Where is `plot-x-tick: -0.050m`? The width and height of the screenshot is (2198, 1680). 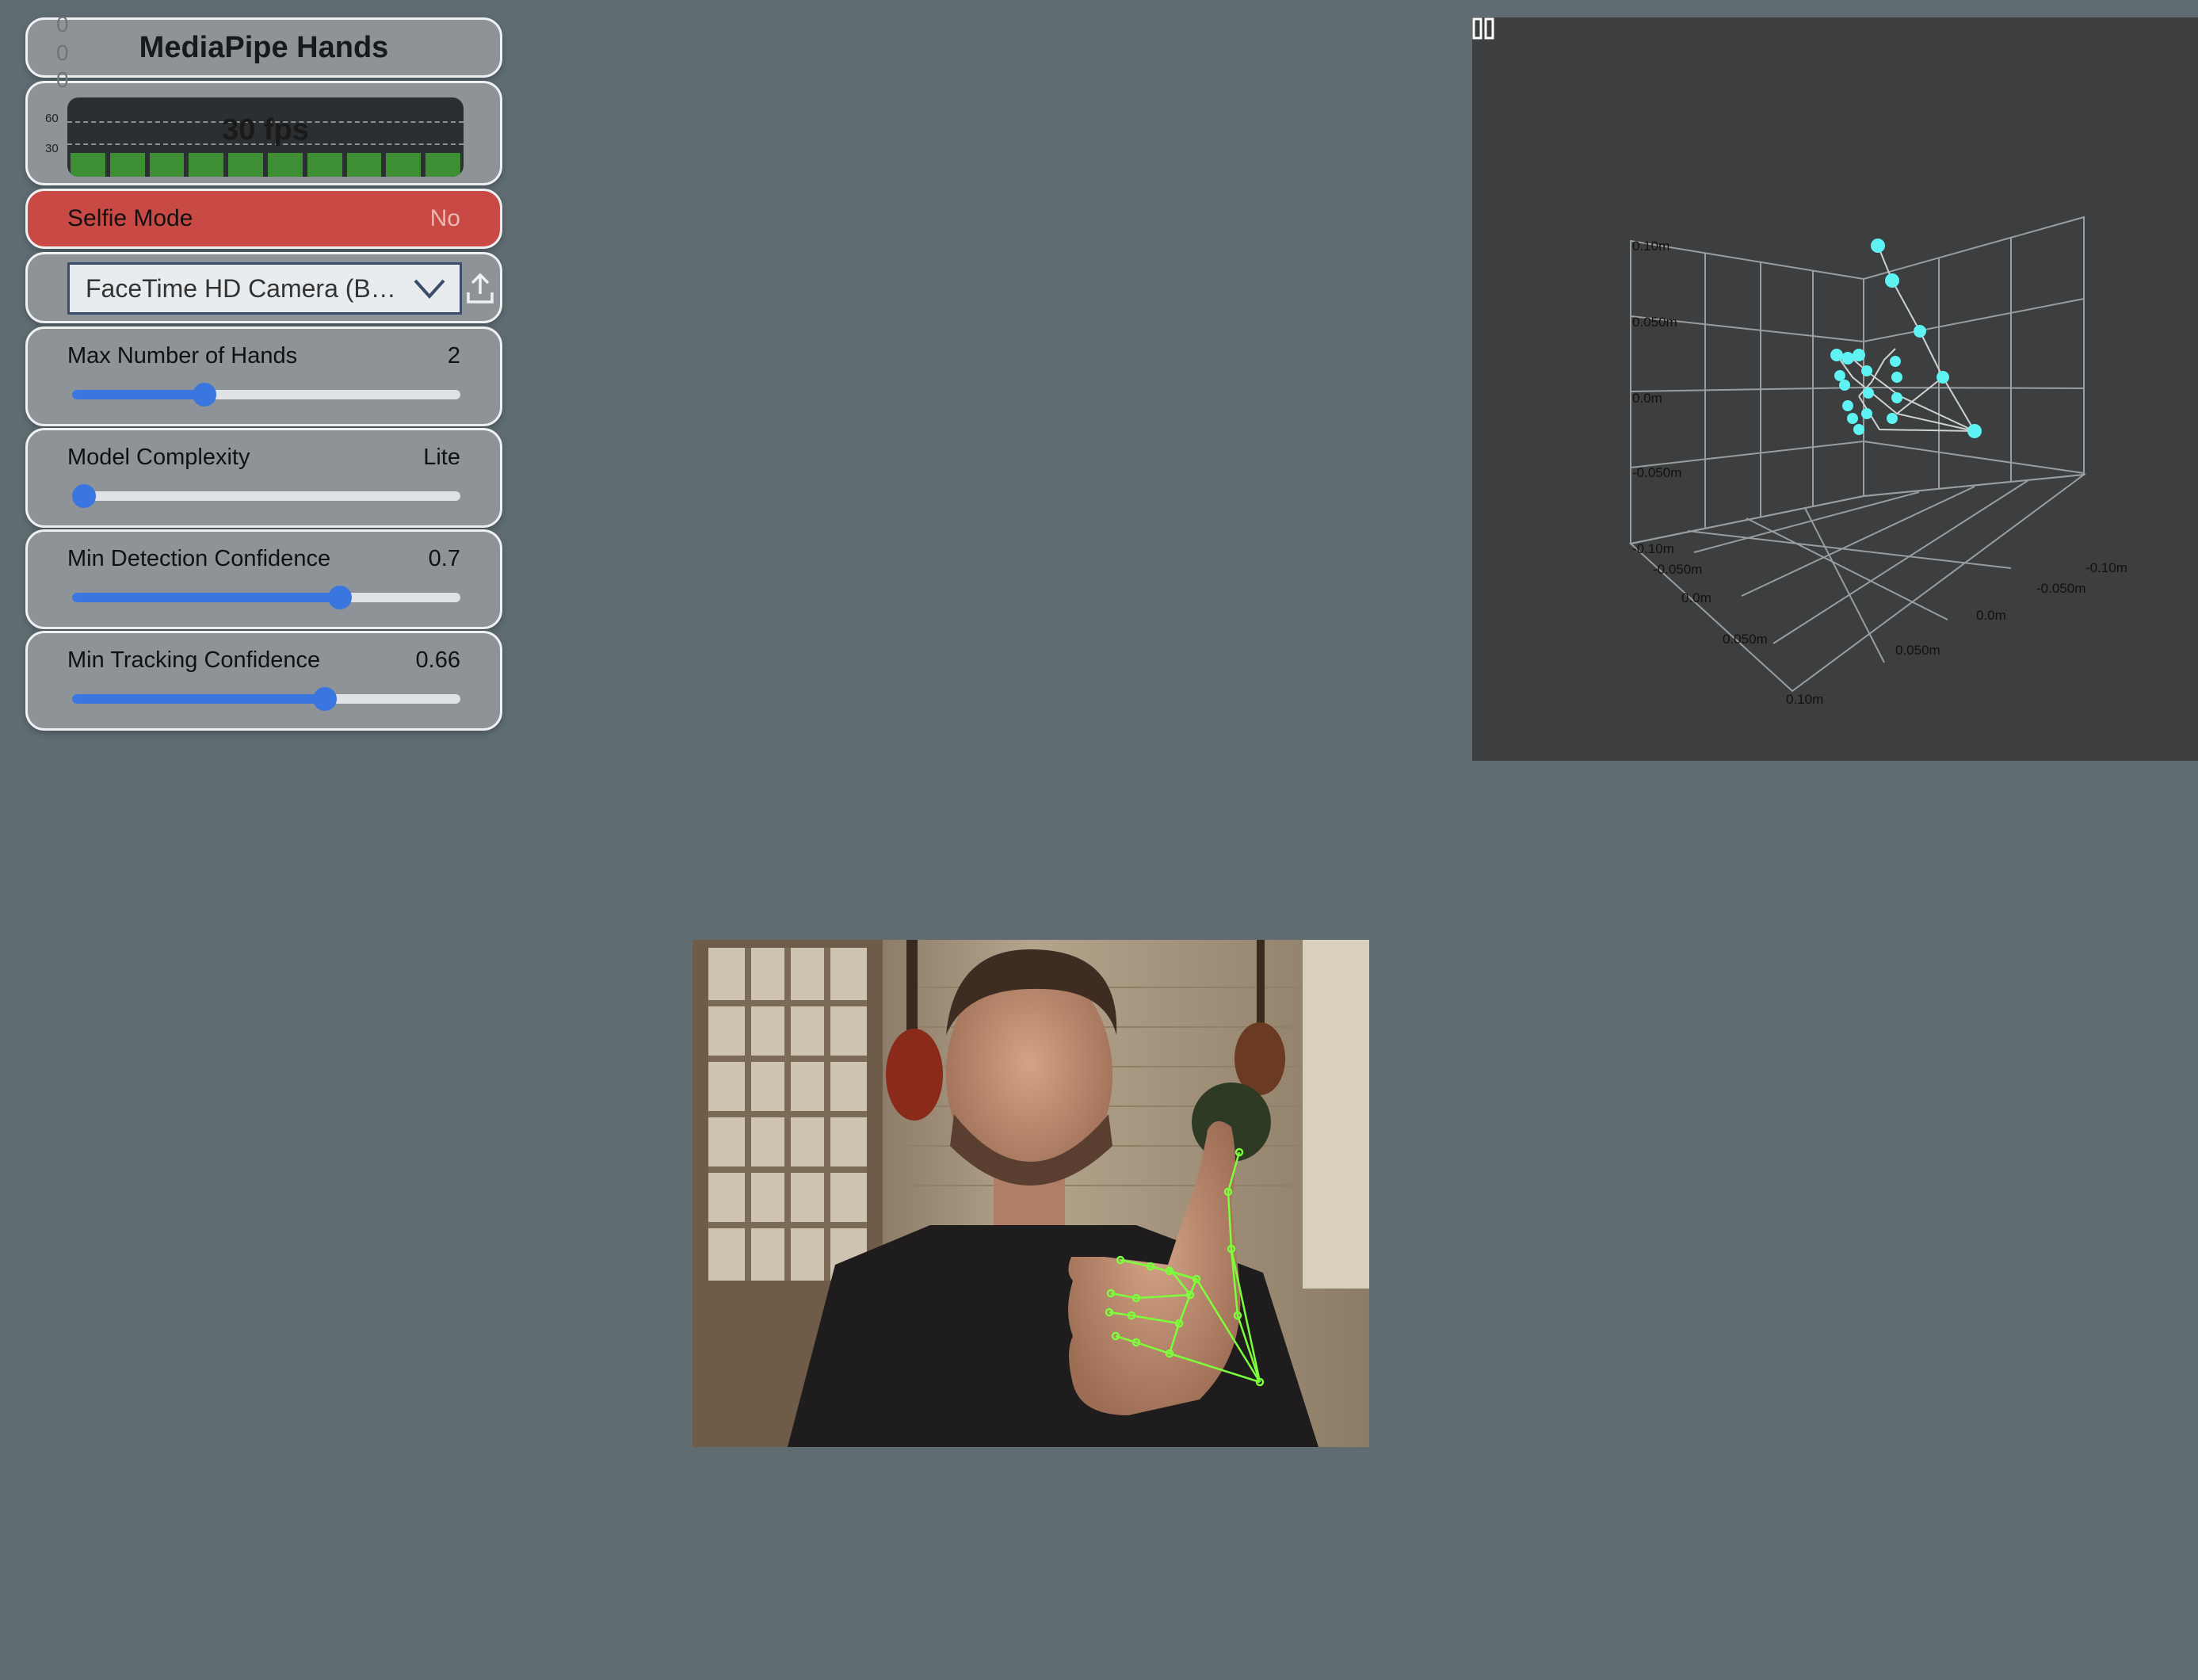 plot-x-tick: -0.050m is located at coordinates (1678, 569).